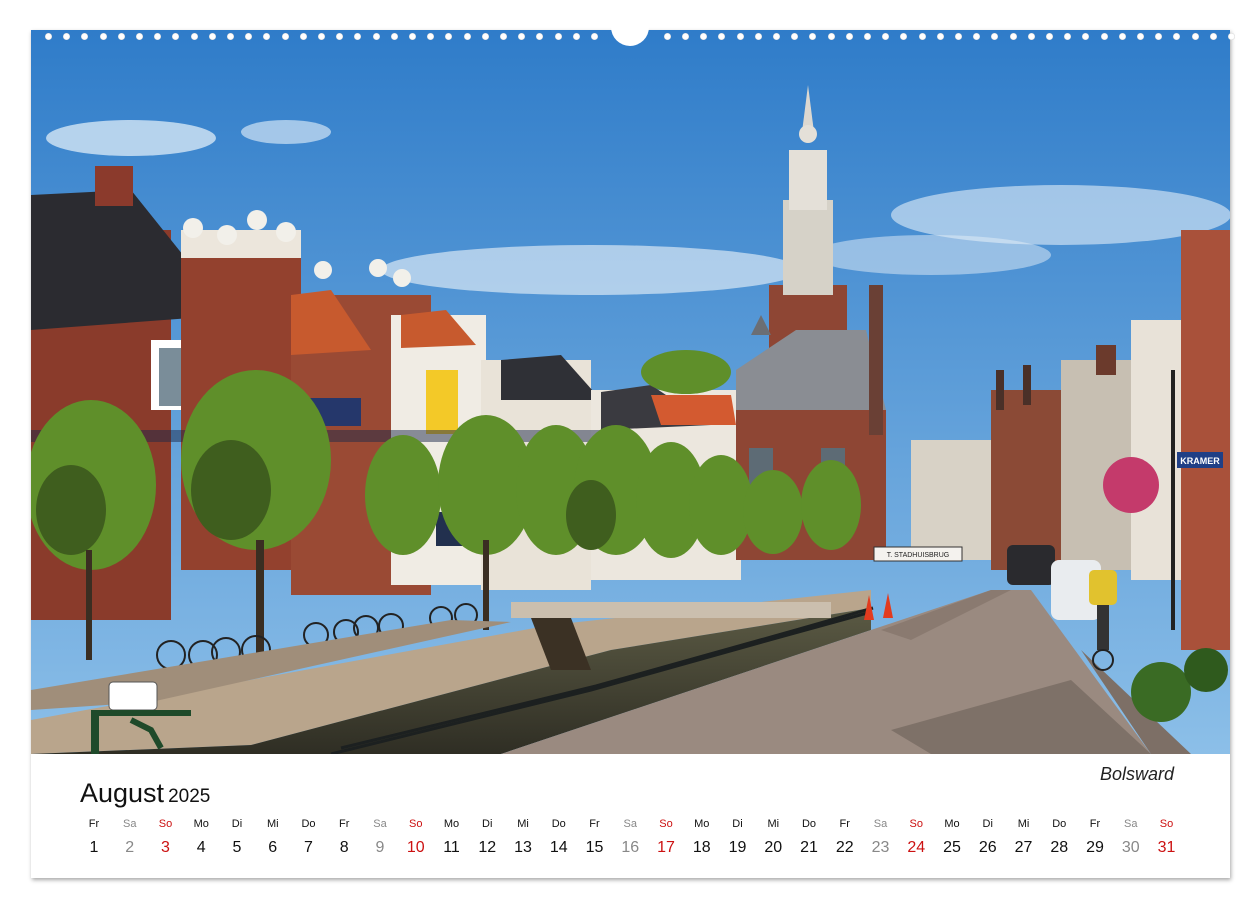 This screenshot has width=1260, height=908. I want to click on day-number: 11, so click(451, 847).